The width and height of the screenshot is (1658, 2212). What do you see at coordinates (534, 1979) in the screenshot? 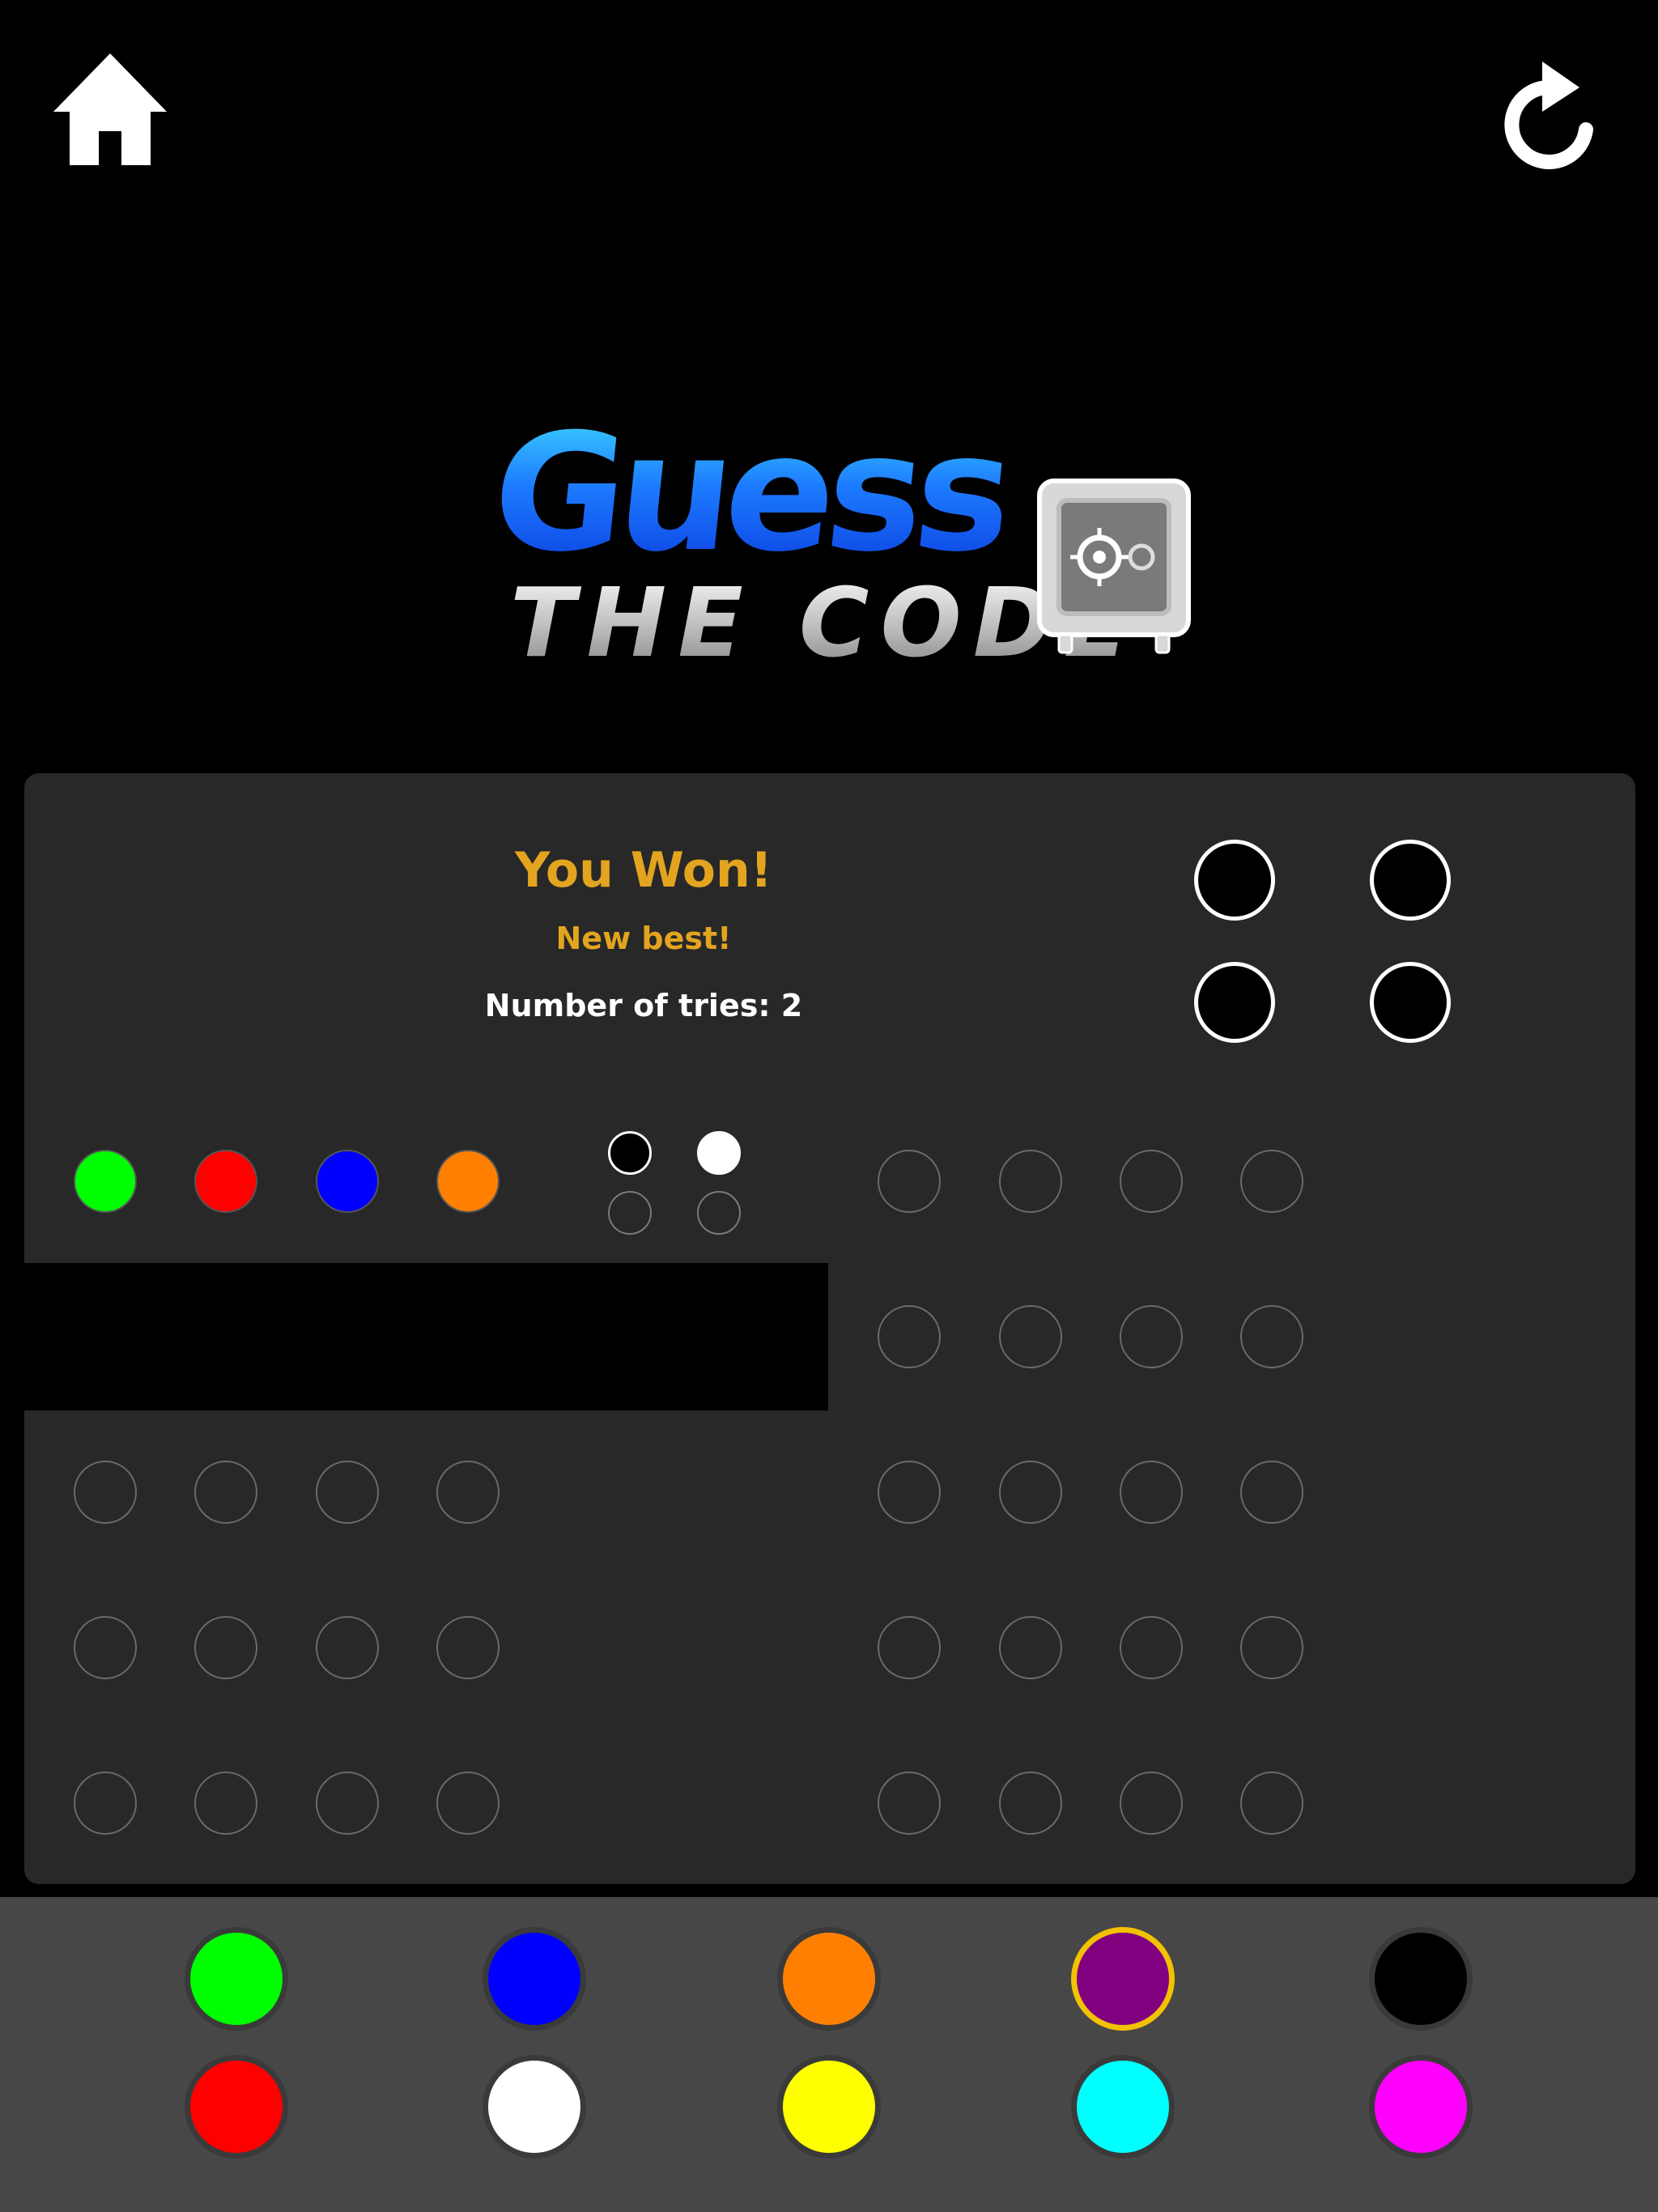
I see `blue-color-swatch` at bounding box center [534, 1979].